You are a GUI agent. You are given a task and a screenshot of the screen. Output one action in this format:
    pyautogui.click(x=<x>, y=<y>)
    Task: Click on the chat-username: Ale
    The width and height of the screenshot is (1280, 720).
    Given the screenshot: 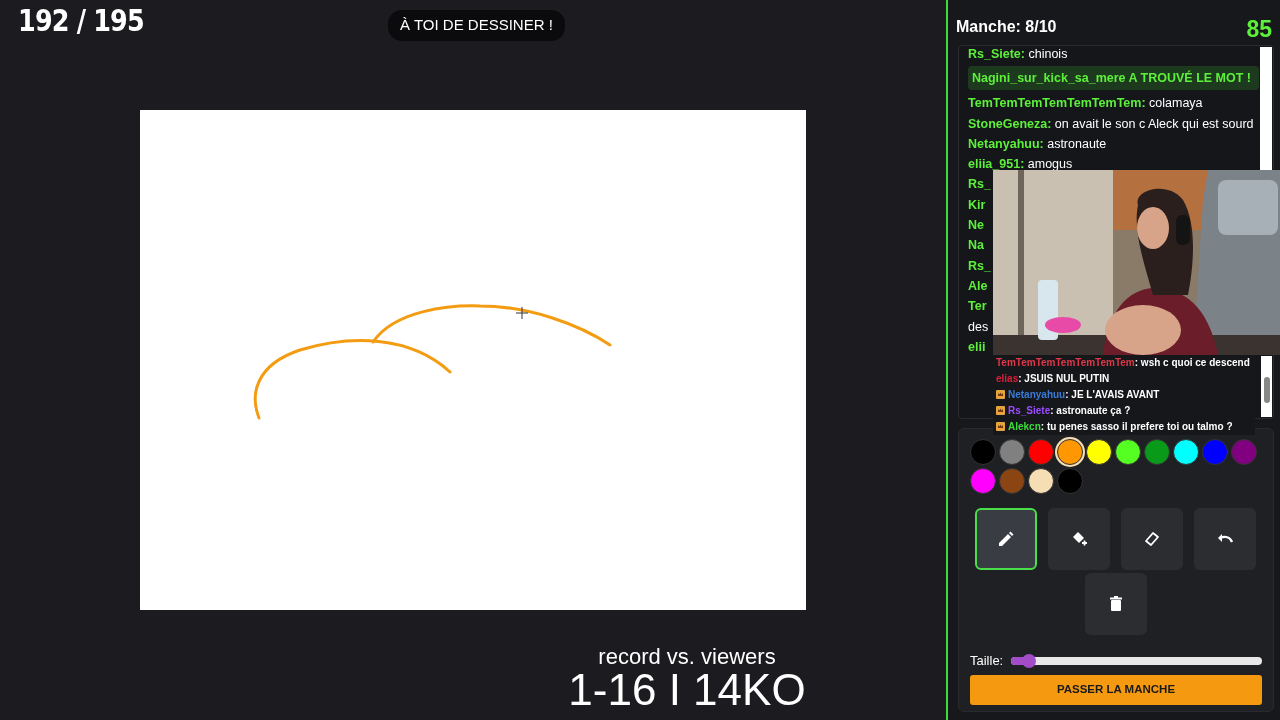 What is the action you would take?
    pyautogui.click(x=978, y=285)
    